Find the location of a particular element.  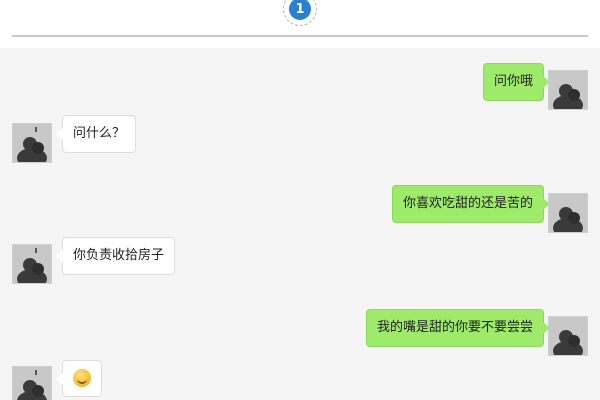

message-text: 问你哦 is located at coordinates (513, 81).